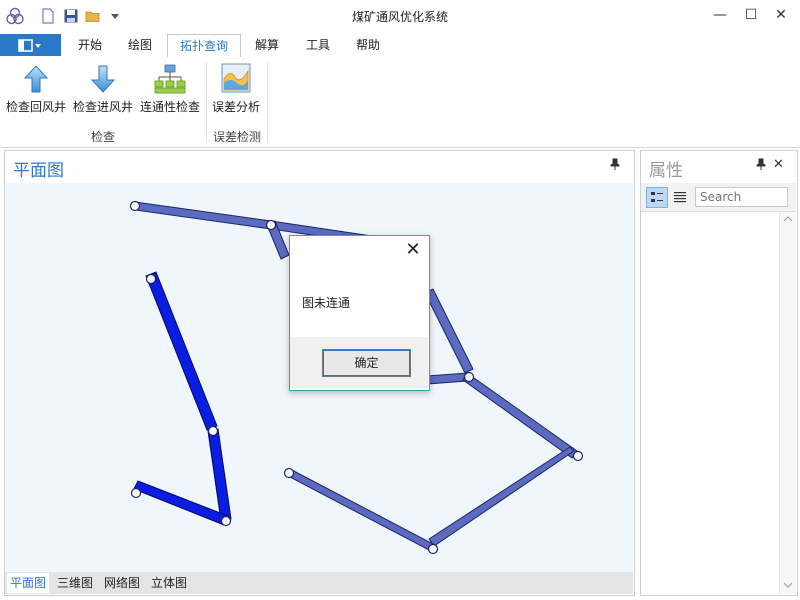 The height and width of the screenshot is (600, 800). I want to click on menu-icon, so click(29, 45).